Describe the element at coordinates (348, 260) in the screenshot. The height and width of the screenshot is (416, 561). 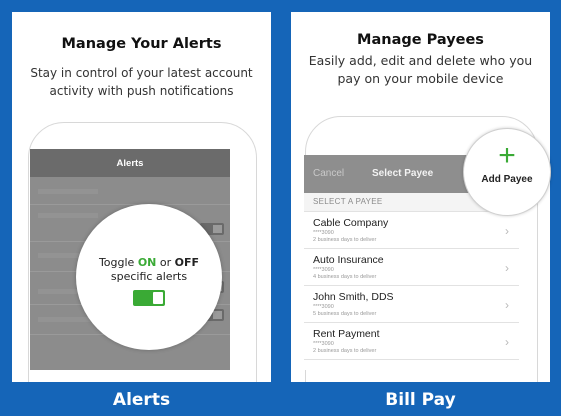
I see `payee-name: Auto Insurance` at that location.